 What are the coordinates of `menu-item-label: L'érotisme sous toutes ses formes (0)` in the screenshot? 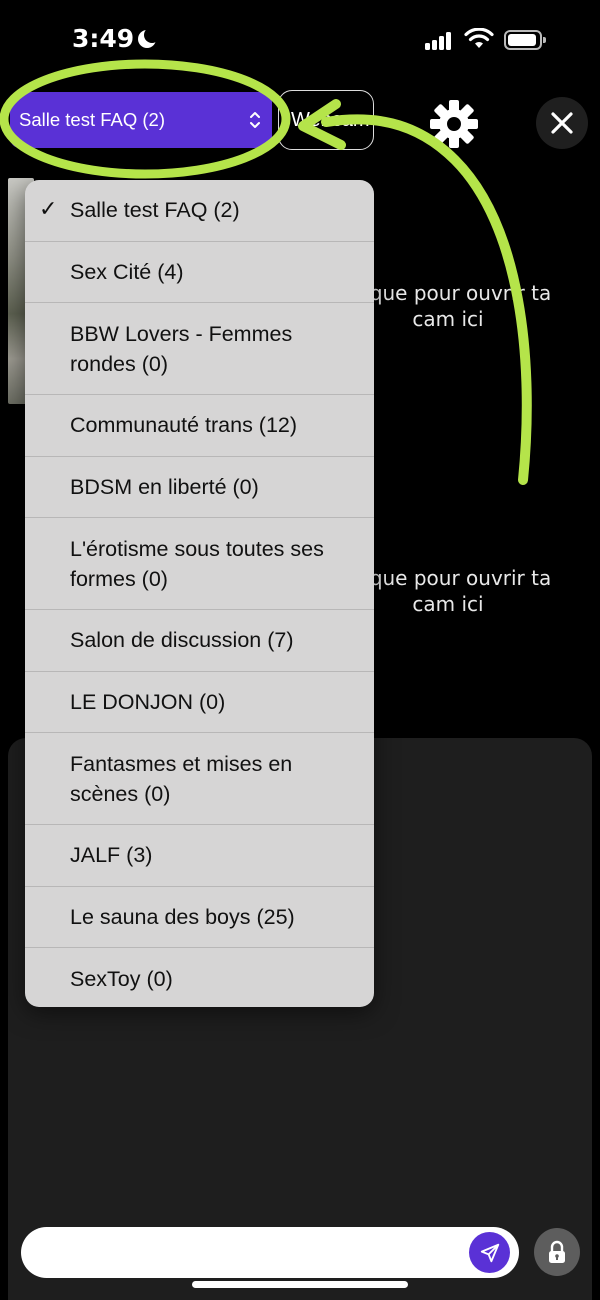 It's located at (197, 563).